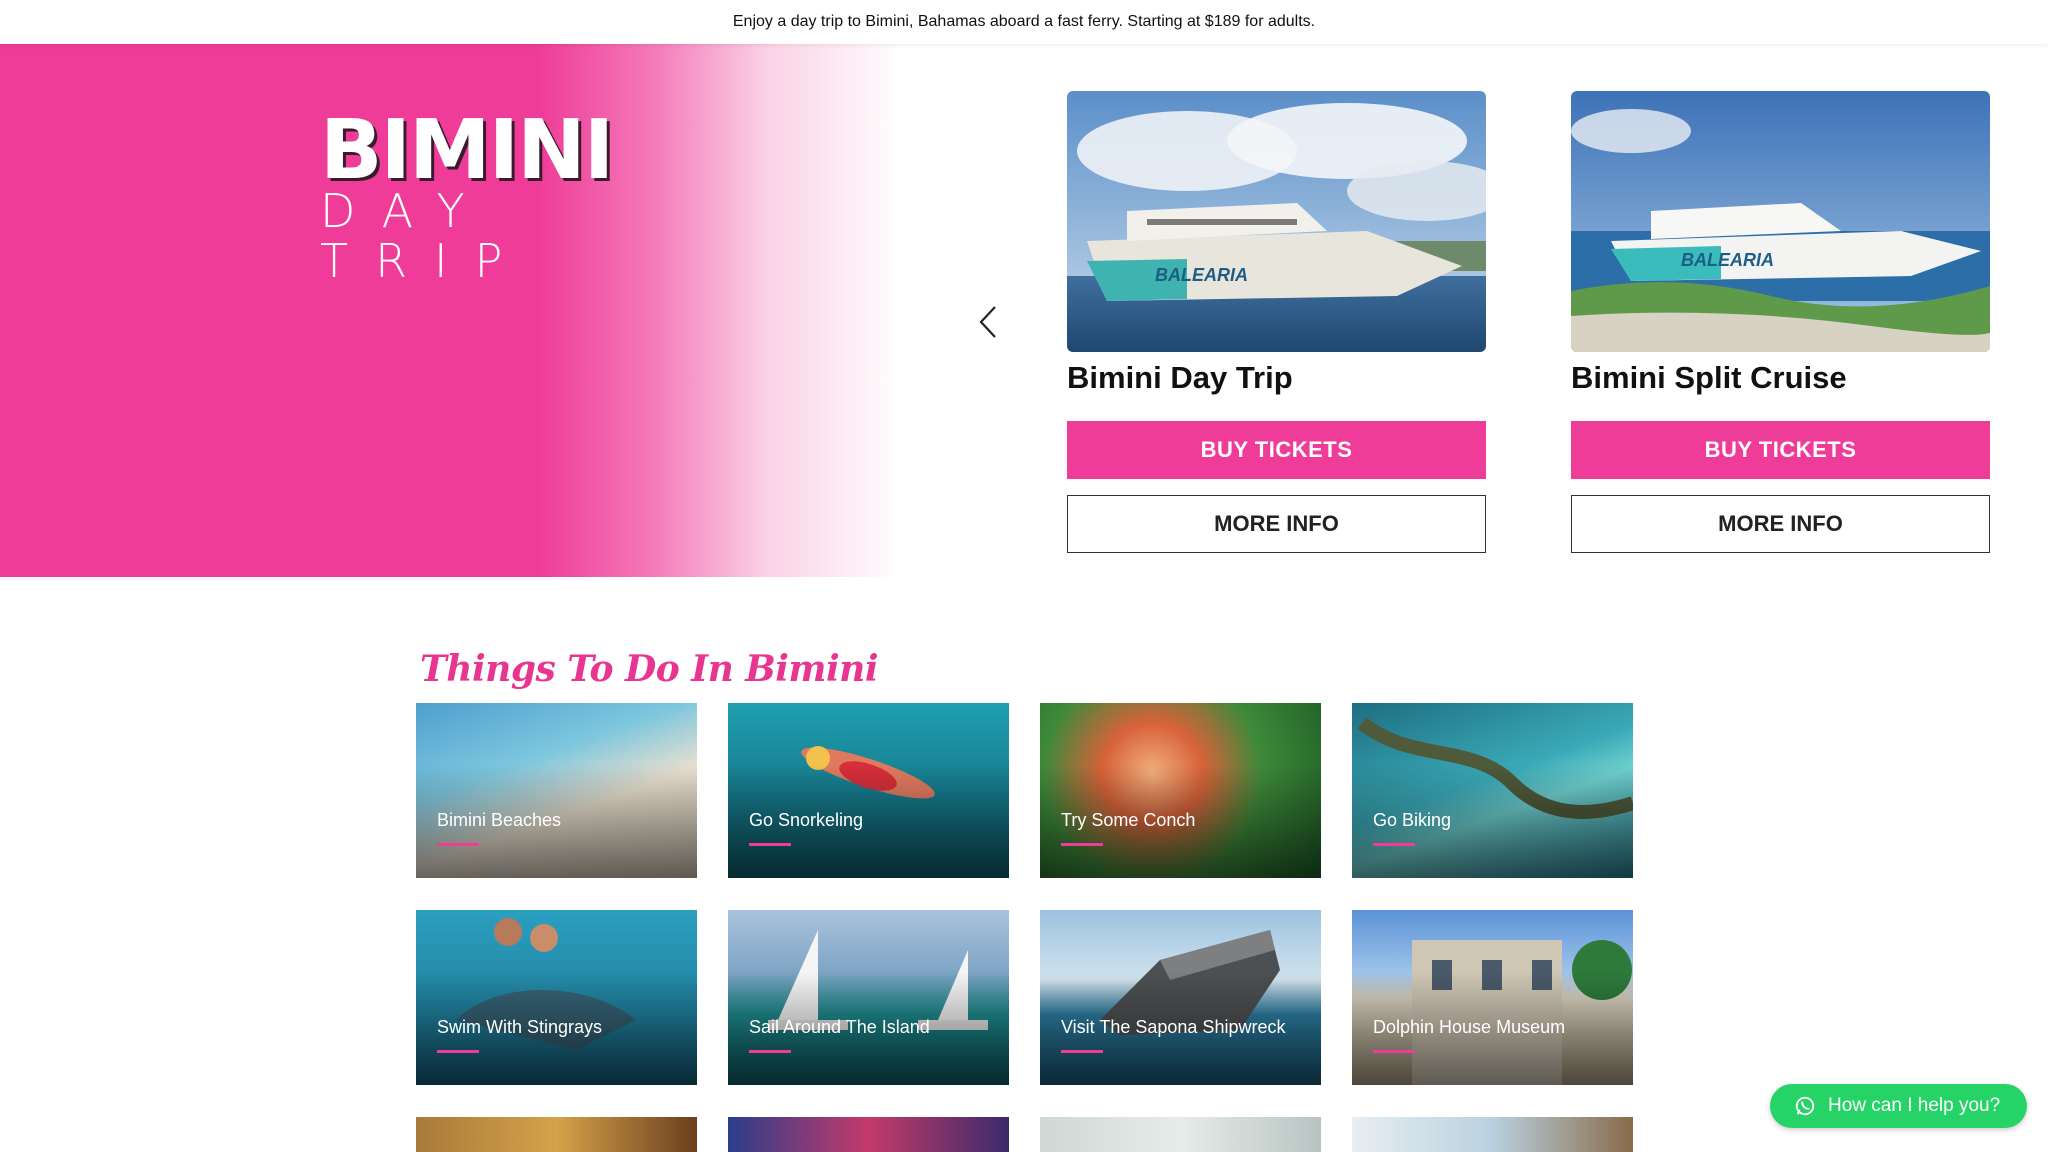 This screenshot has height=1152, width=2048. I want to click on activity-tile: Try Some Conch, so click(1180, 790).